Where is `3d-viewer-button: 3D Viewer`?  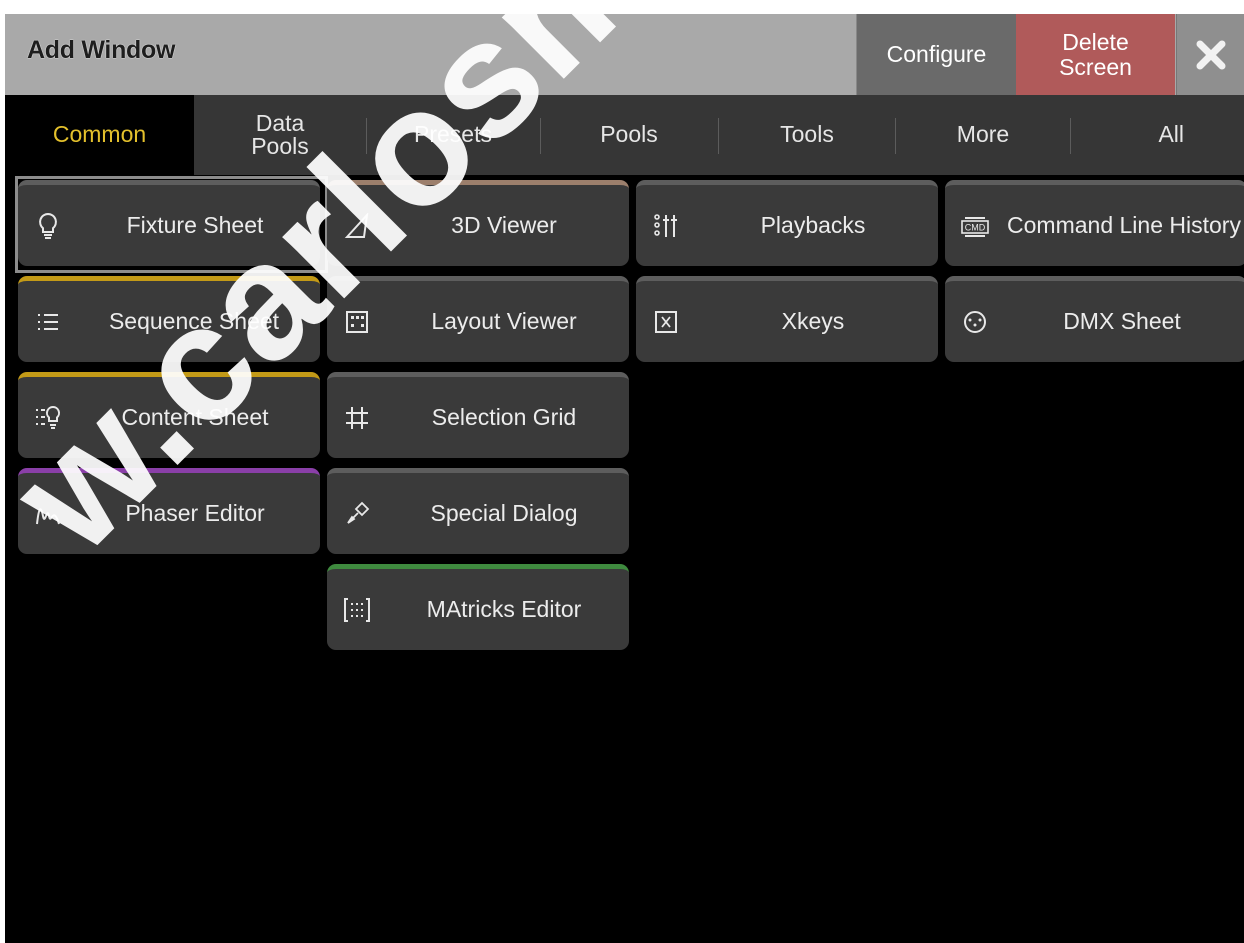 3d-viewer-button: 3D Viewer is located at coordinates (478, 223).